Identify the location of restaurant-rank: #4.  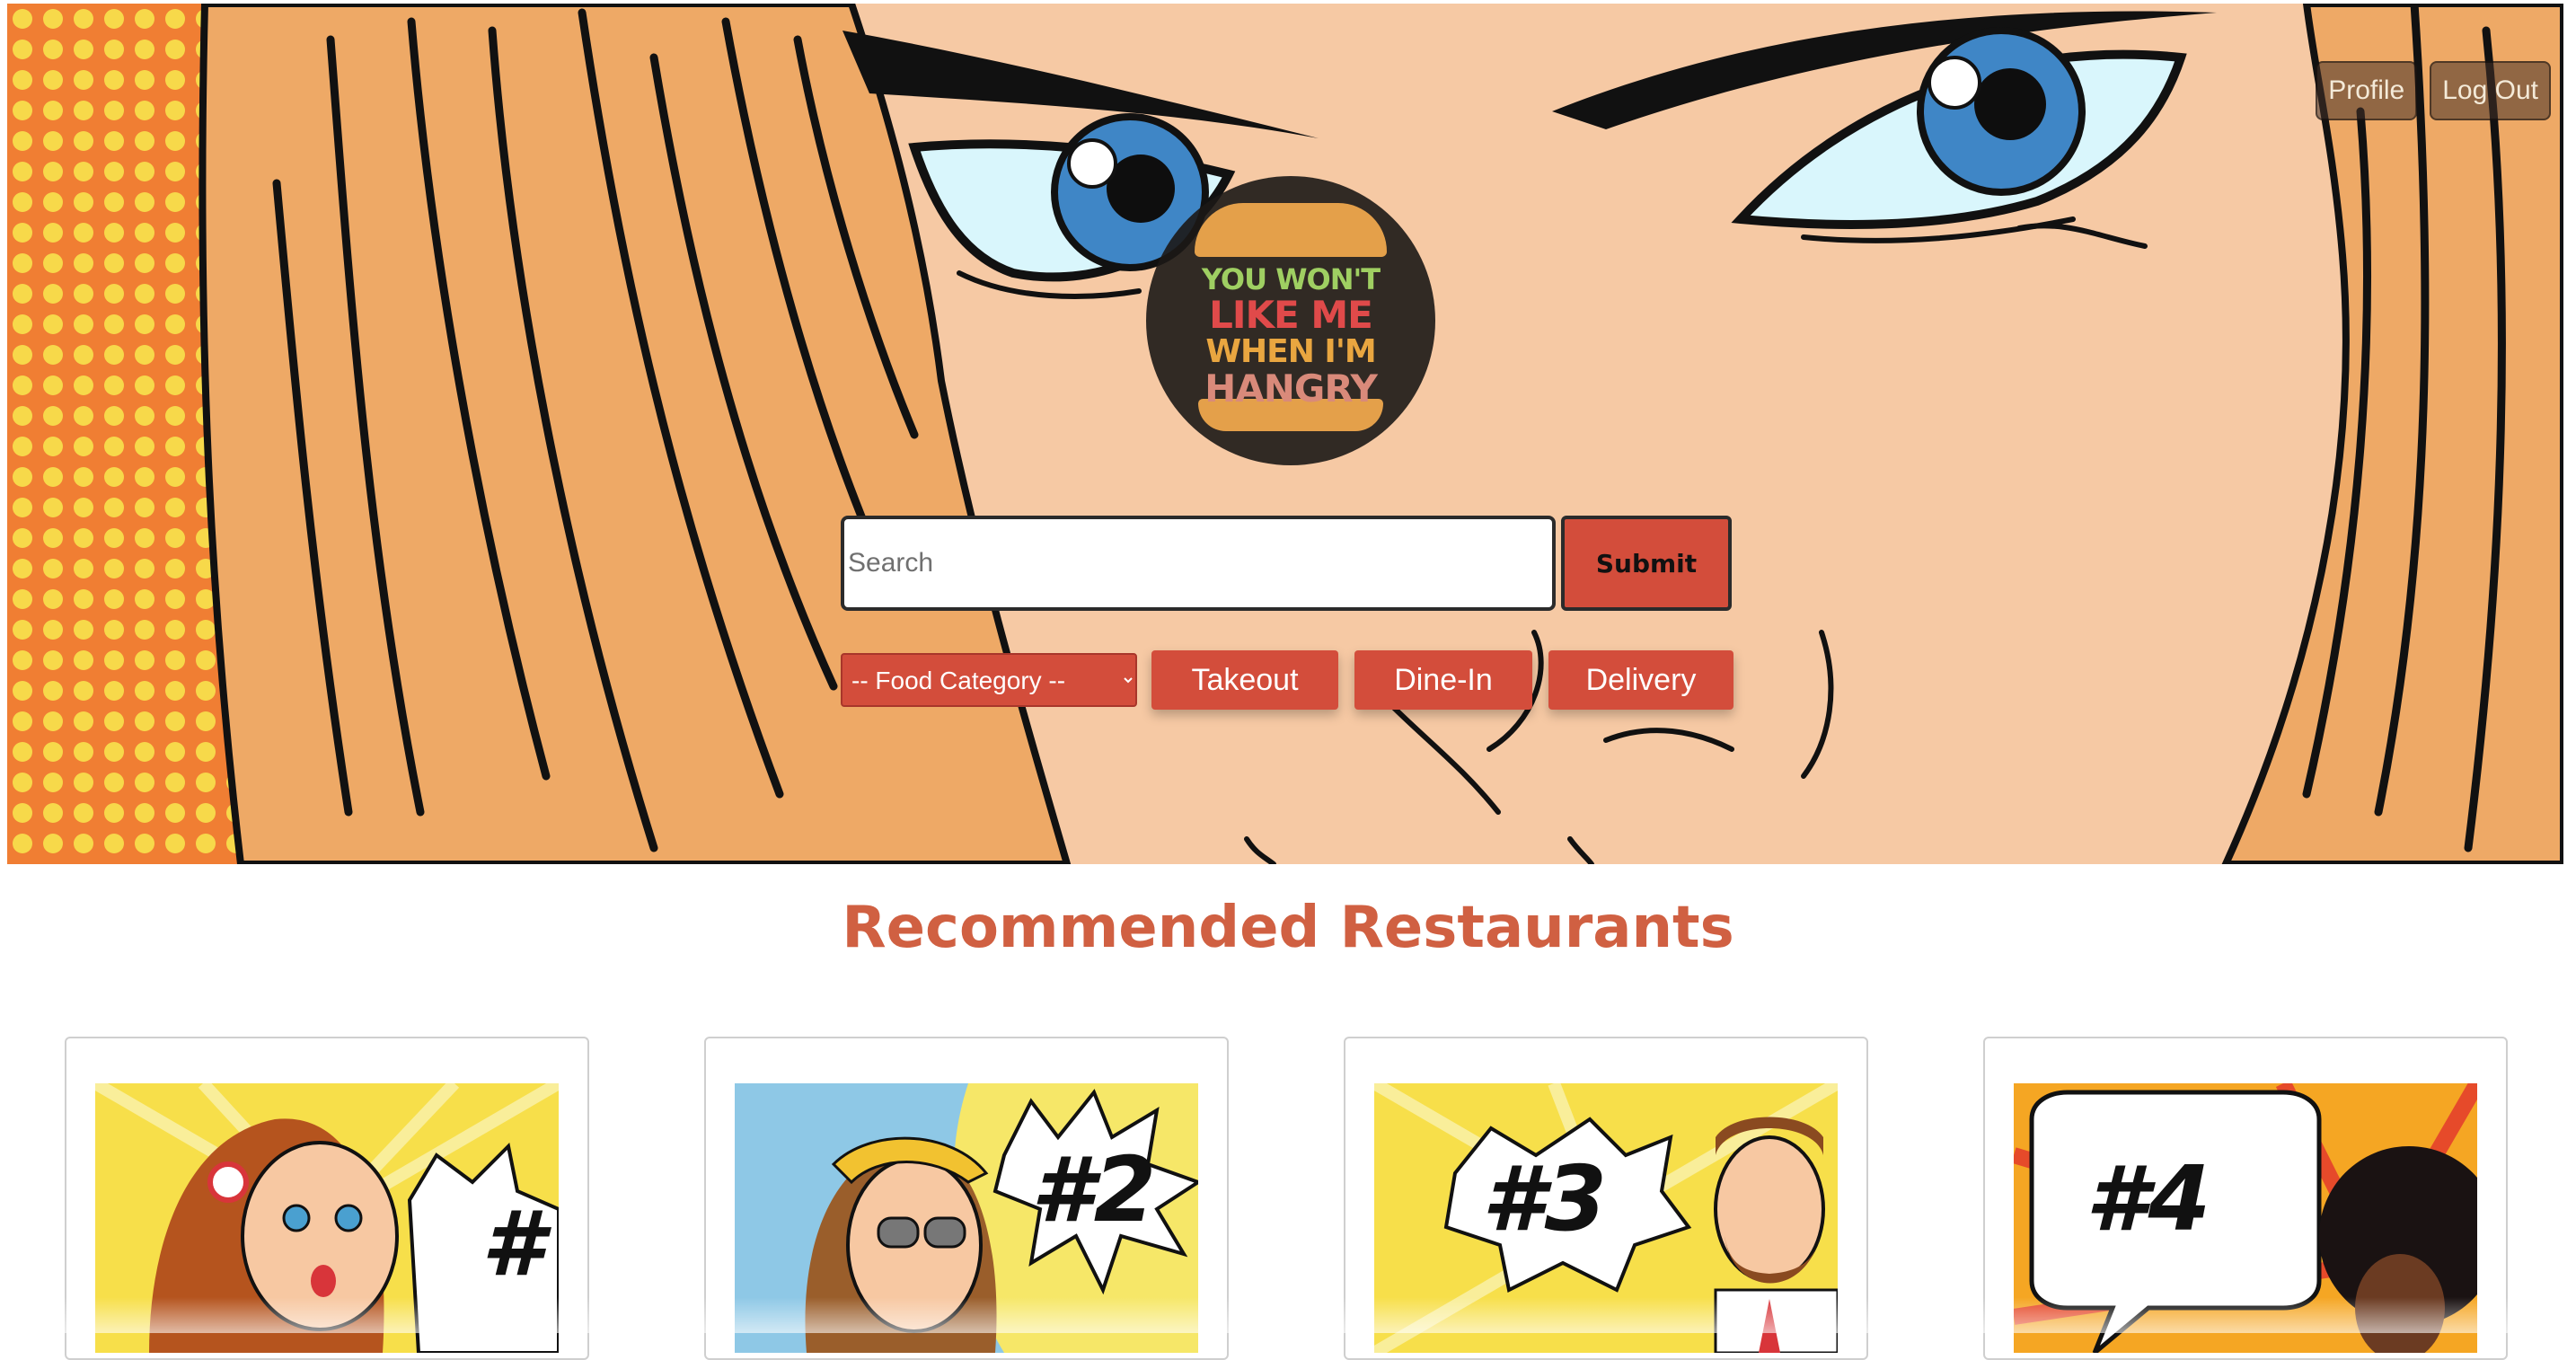
(2148, 1198).